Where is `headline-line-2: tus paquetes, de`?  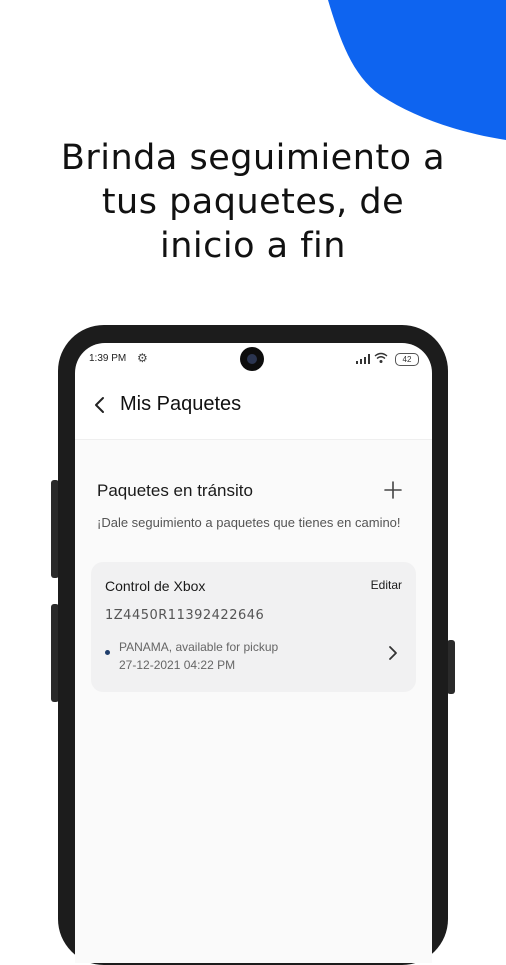
headline-line-2: tus paquetes, de is located at coordinates (253, 202).